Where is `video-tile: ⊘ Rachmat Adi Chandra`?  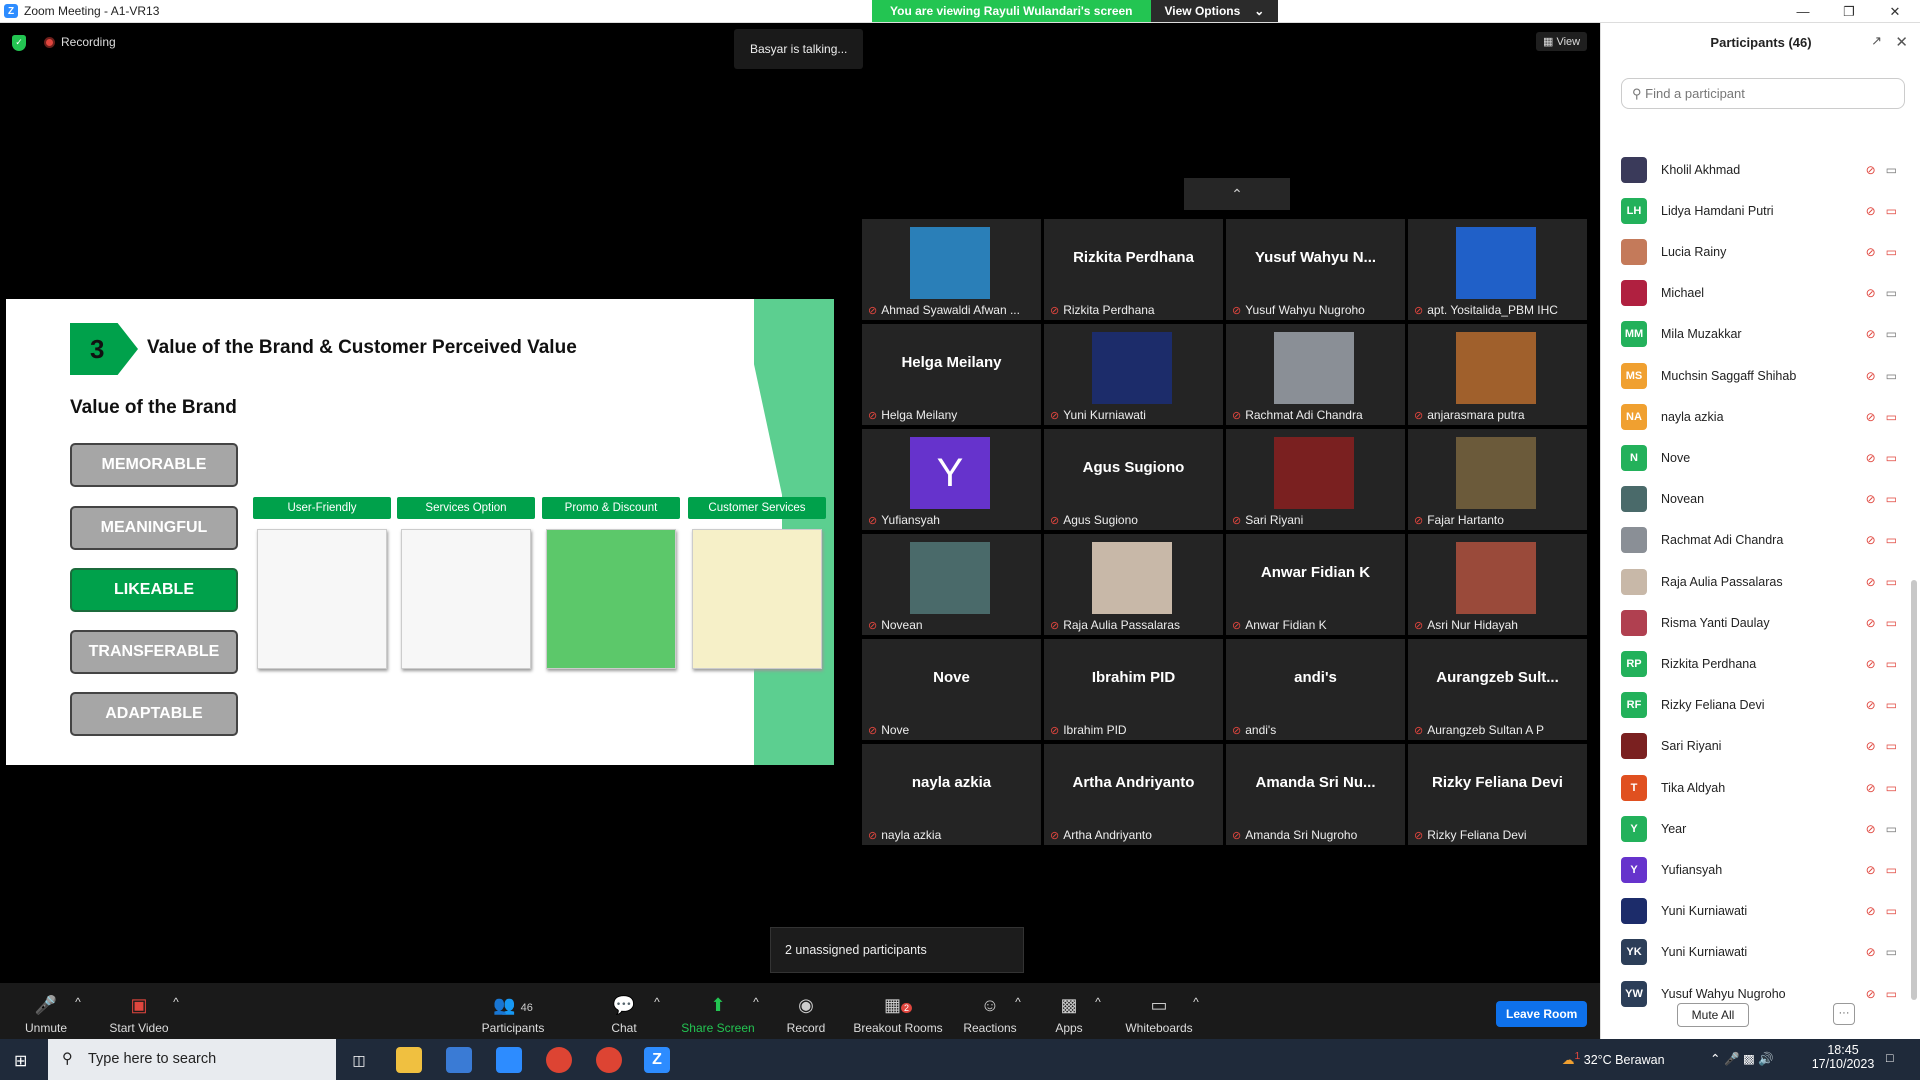 video-tile: ⊘ Rachmat Adi Chandra is located at coordinates (1315, 374).